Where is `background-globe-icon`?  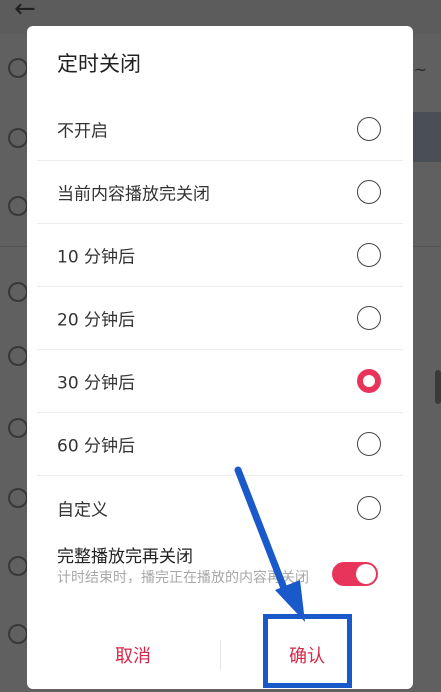
background-globe-icon is located at coordinates (18, 428).